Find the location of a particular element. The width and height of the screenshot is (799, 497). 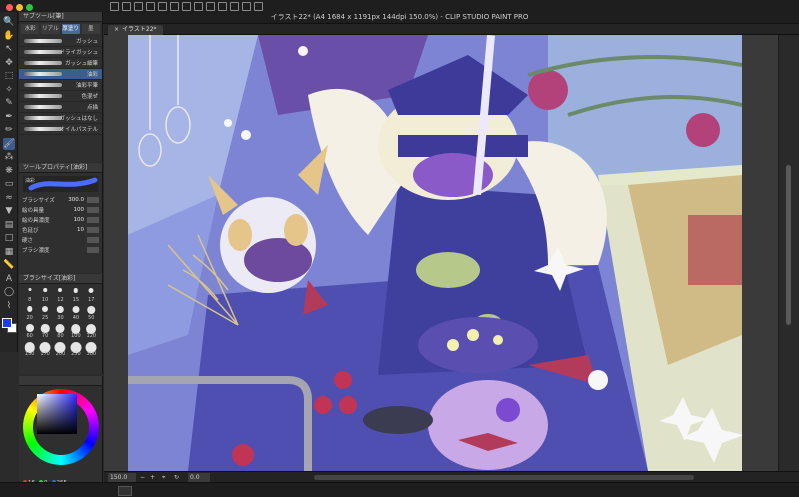

correct-line-icon: ⌇ is located at coordinates (9, 306).